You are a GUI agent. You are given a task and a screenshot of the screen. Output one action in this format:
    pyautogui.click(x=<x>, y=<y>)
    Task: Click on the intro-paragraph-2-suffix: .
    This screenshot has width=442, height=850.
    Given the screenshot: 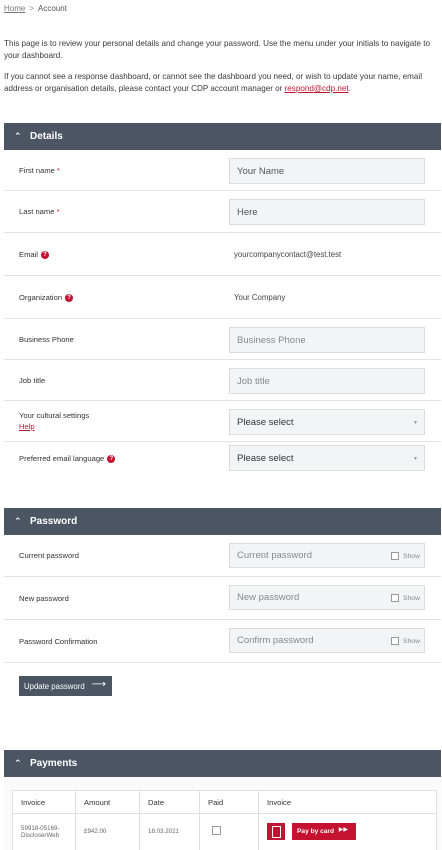 What is the action you would take?
    pyautogui.click(x=349, y=88)
    